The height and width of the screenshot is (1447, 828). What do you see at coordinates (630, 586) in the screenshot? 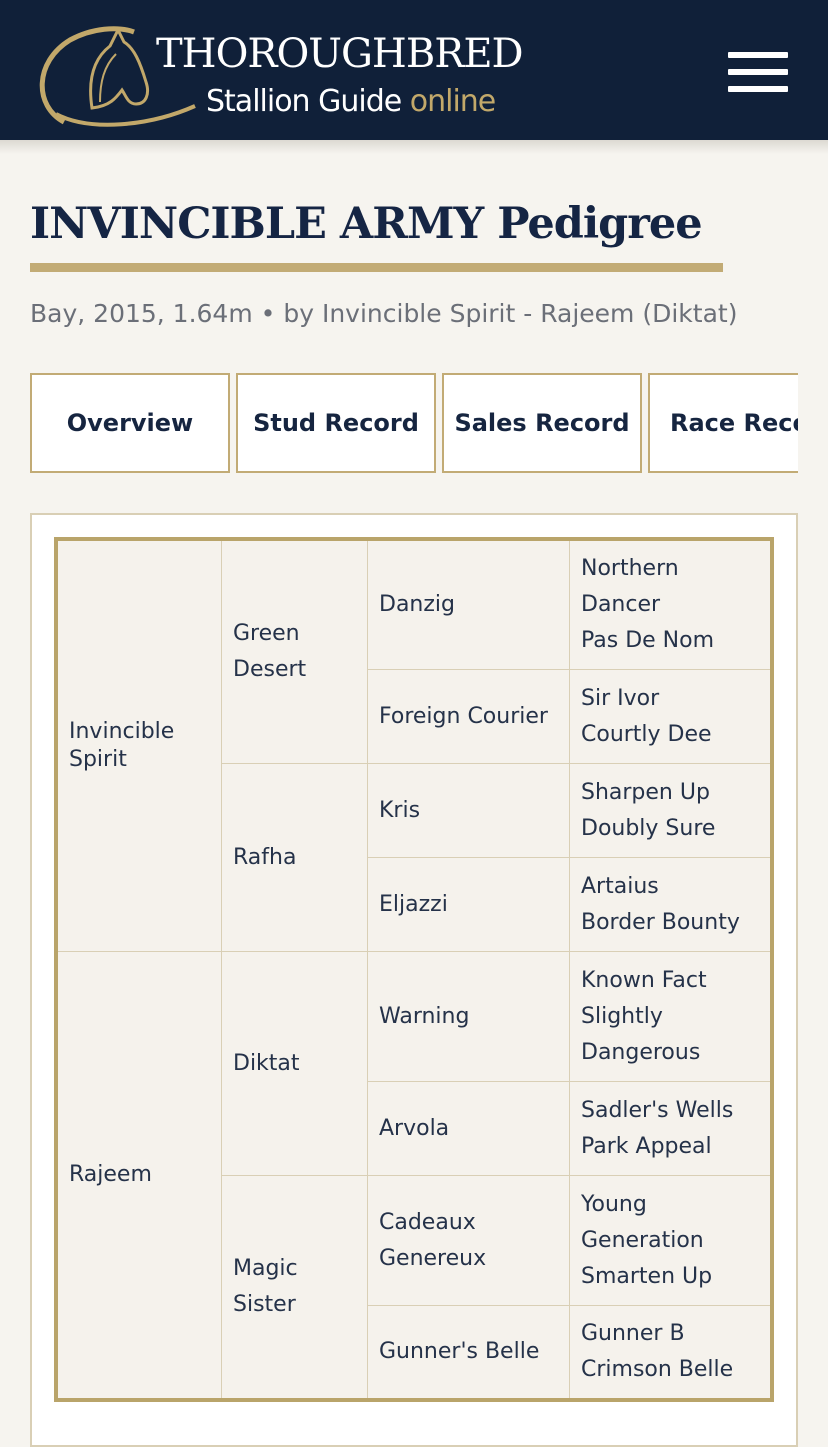
I see `fourth-gen-cell-line: Northern Dancer` at bounding box center [630, 586].